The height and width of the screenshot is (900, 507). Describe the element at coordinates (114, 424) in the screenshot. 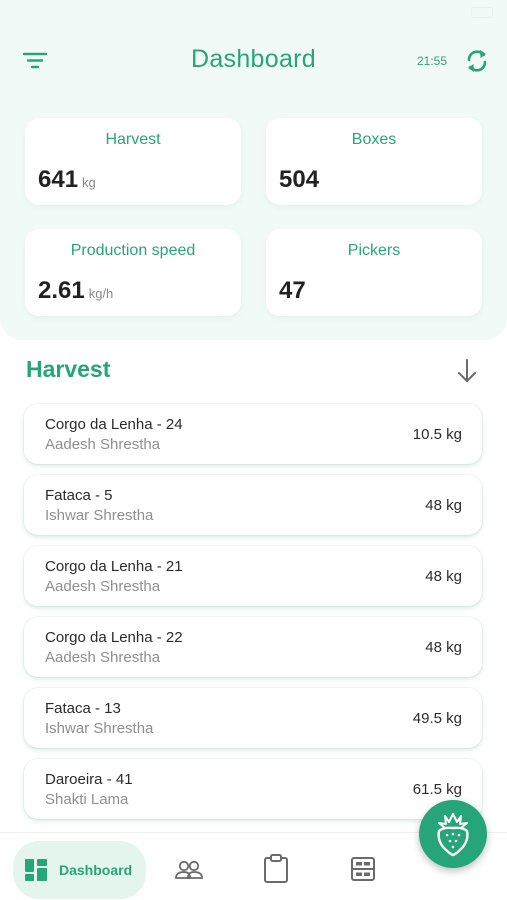

I see `item-title: Corgo da Lenha - 24` at that location.